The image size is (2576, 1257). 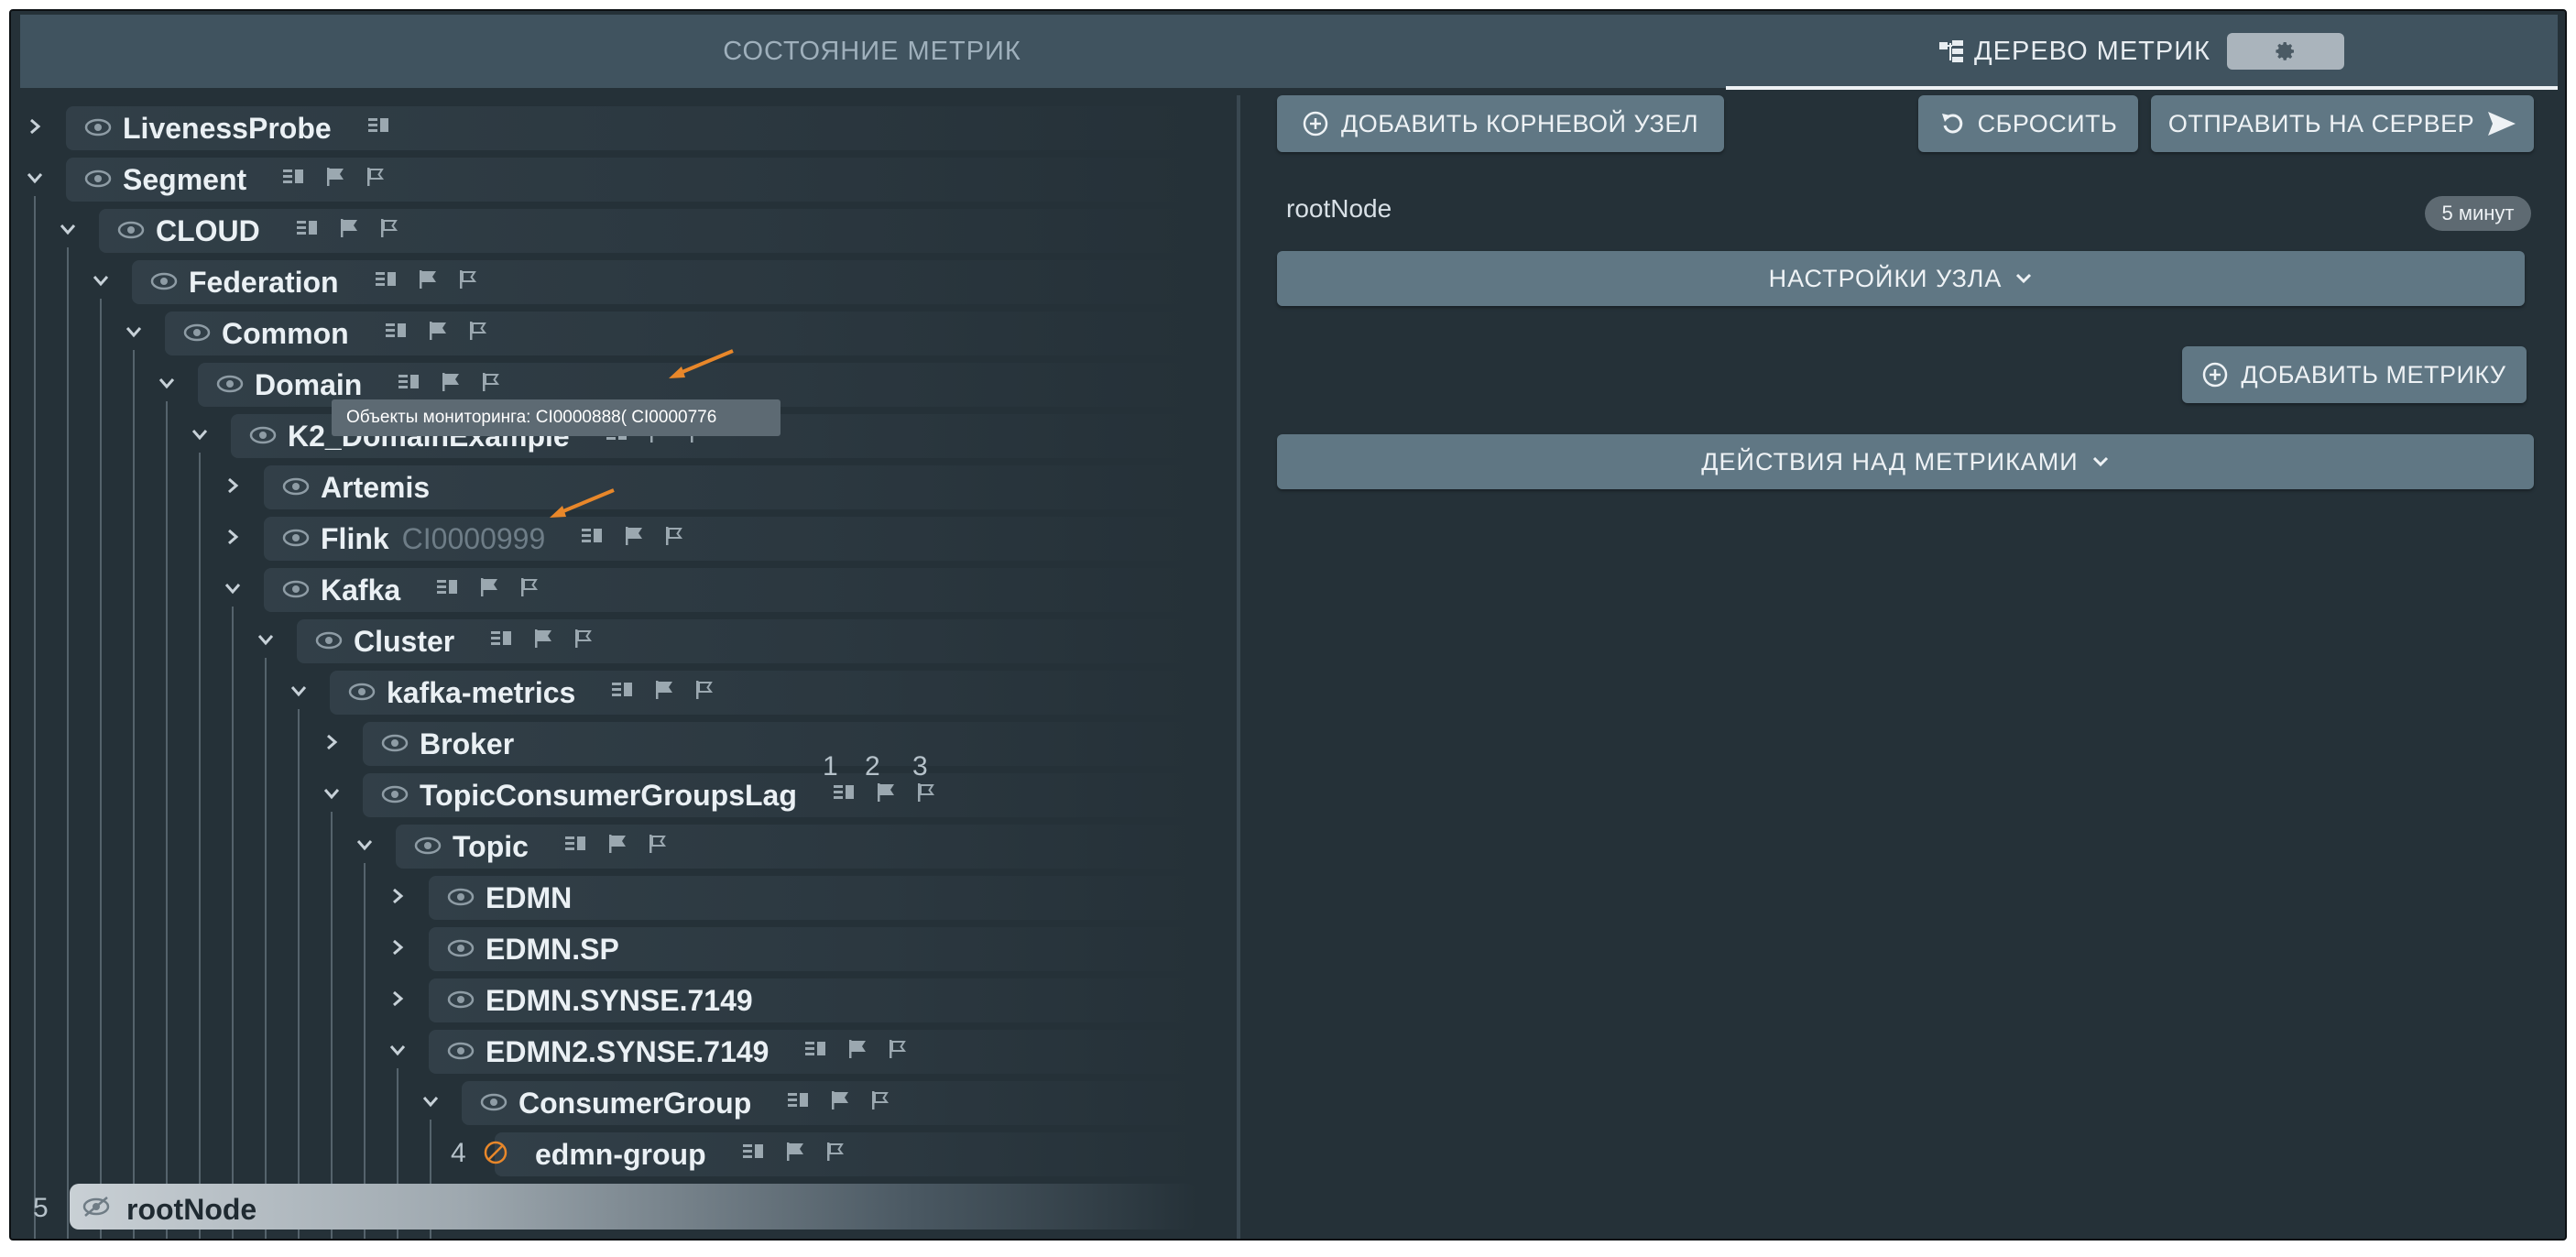 What do you see at coordinates (2285, 51) in the screenshot?
I see `settings-button` at bounding box center [2285, 51].